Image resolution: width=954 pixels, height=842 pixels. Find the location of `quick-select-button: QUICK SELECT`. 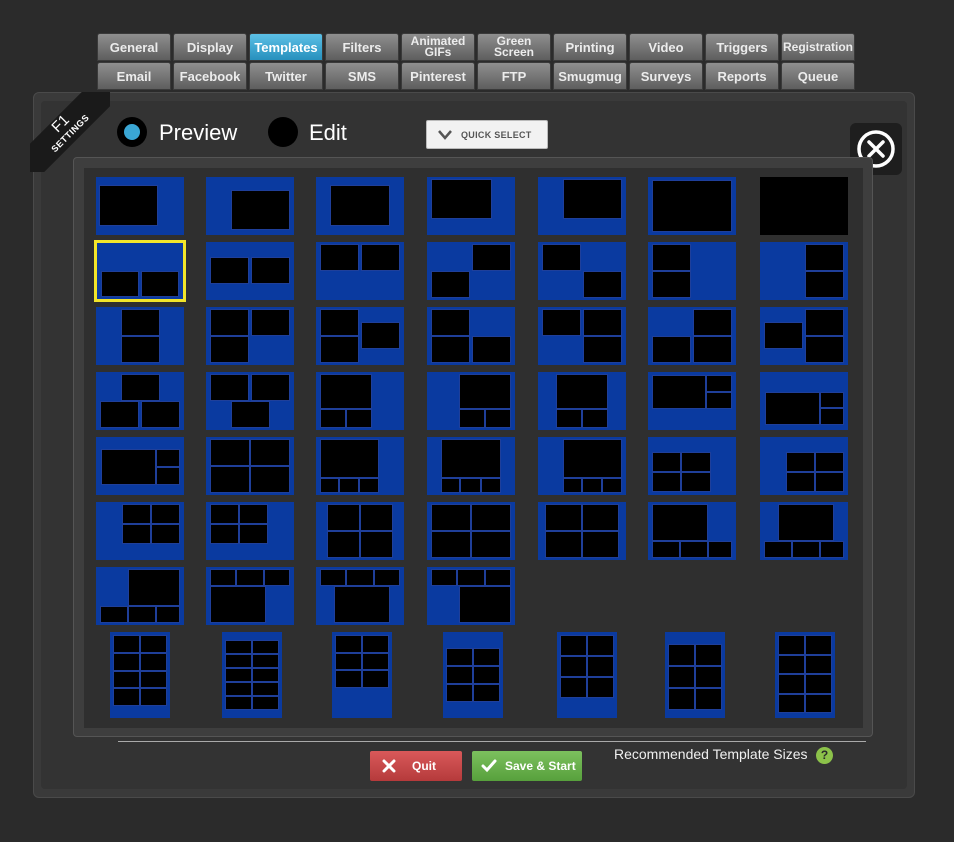

quick-select-button: QUICK SELECT is located at coordinates (487, 134).